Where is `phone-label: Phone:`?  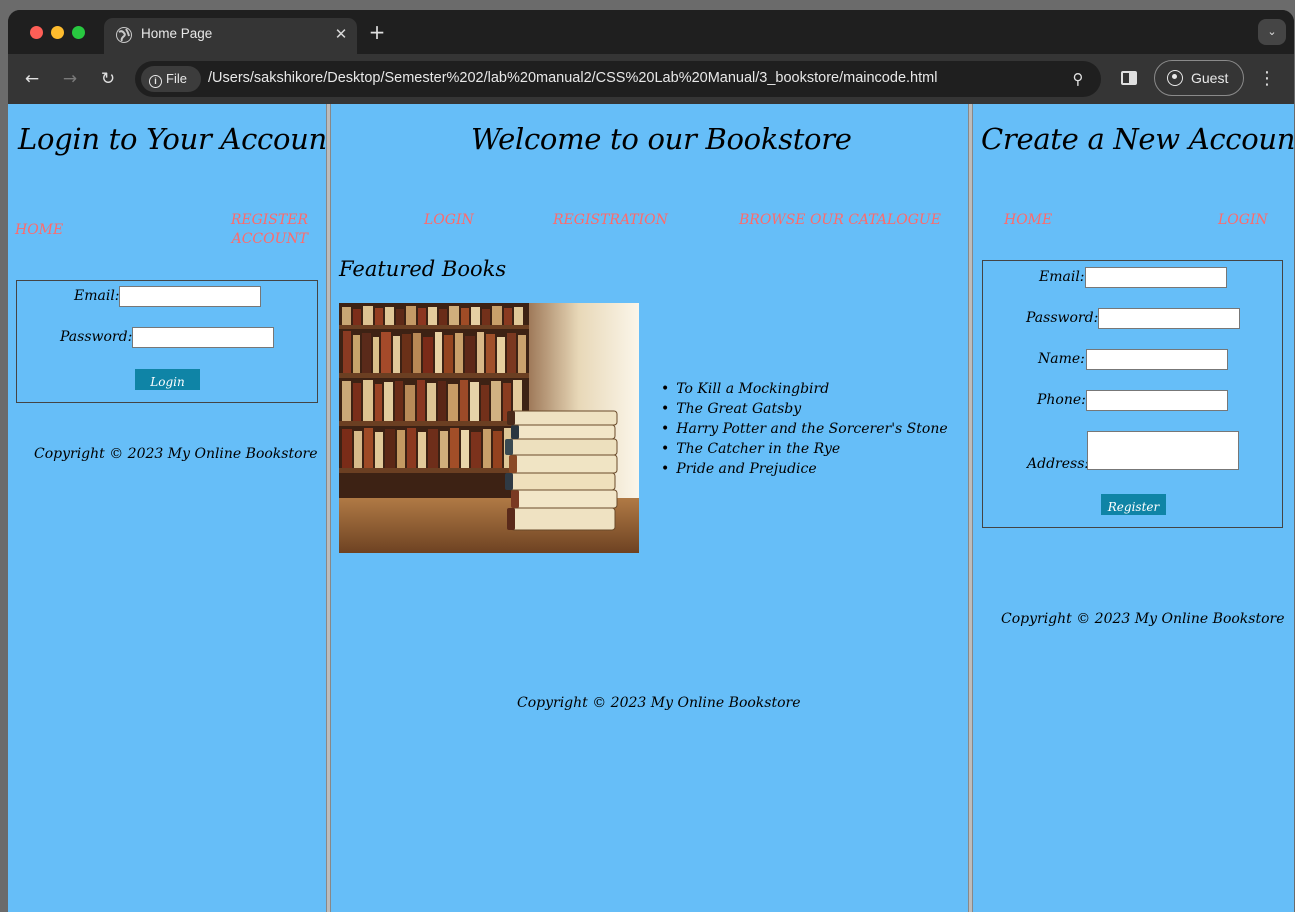
phone-label: Phone: is located at coordinates (1061, 400).